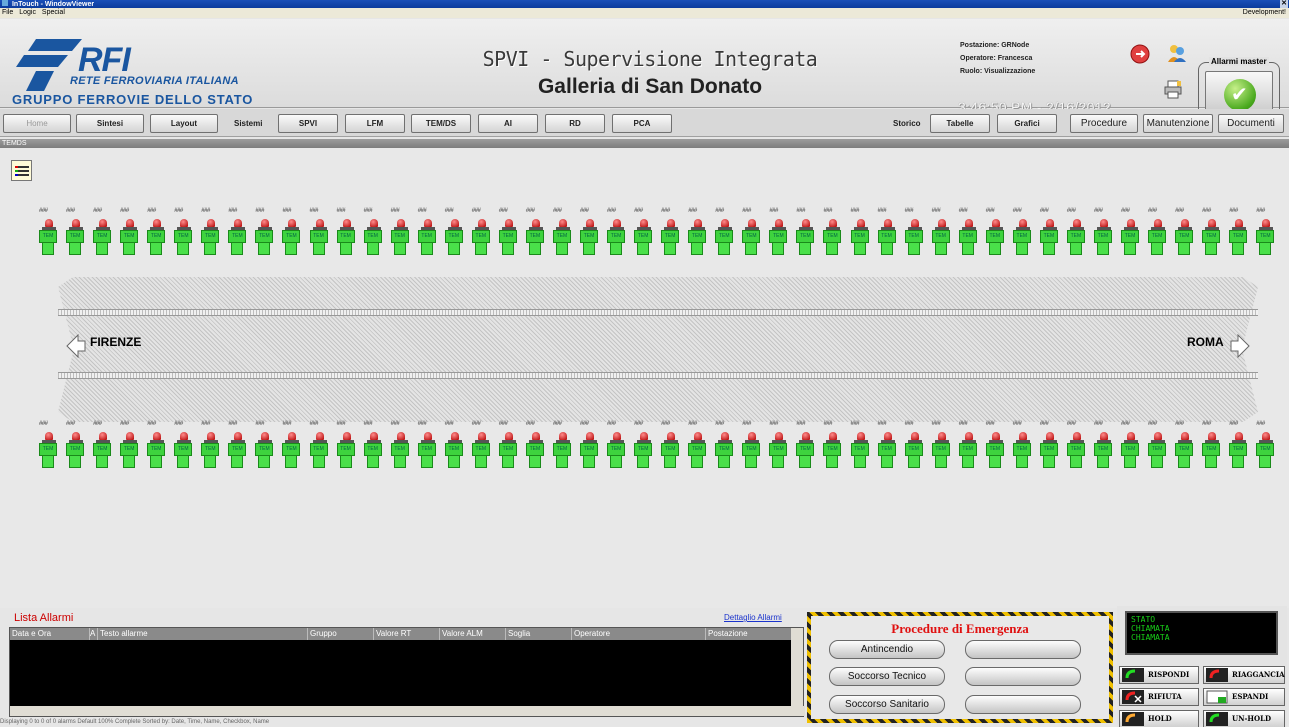  What do you see at coordinates (184, 123) in the screenshot?
I see `nav-layout: Layout` at bounding box center [184, 123].